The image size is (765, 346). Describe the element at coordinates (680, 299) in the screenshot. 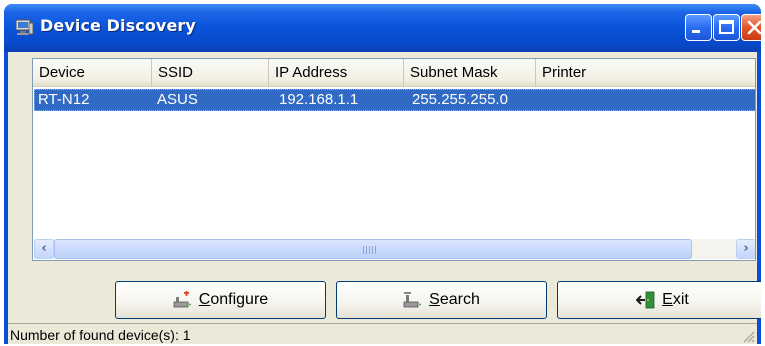

I see `exit-label: xit` at that location.